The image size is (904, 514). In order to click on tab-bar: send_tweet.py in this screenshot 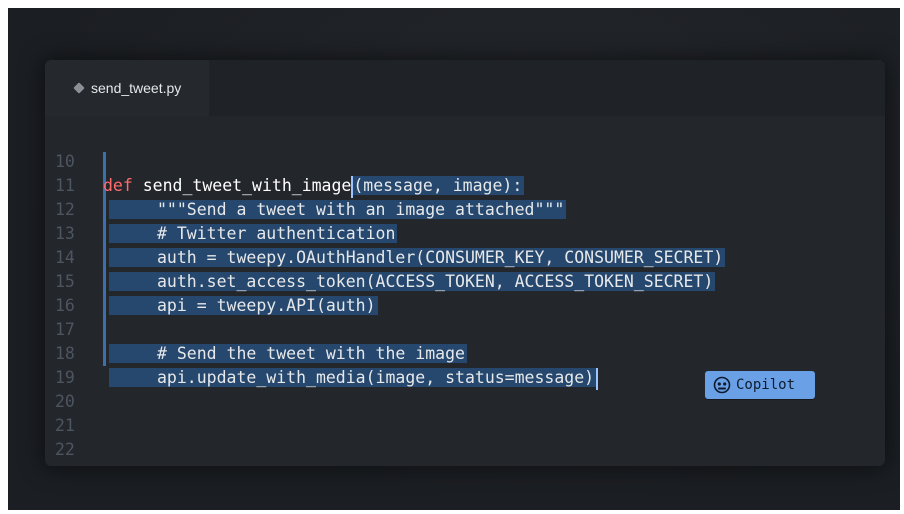, I will do `click(465, 88)`.